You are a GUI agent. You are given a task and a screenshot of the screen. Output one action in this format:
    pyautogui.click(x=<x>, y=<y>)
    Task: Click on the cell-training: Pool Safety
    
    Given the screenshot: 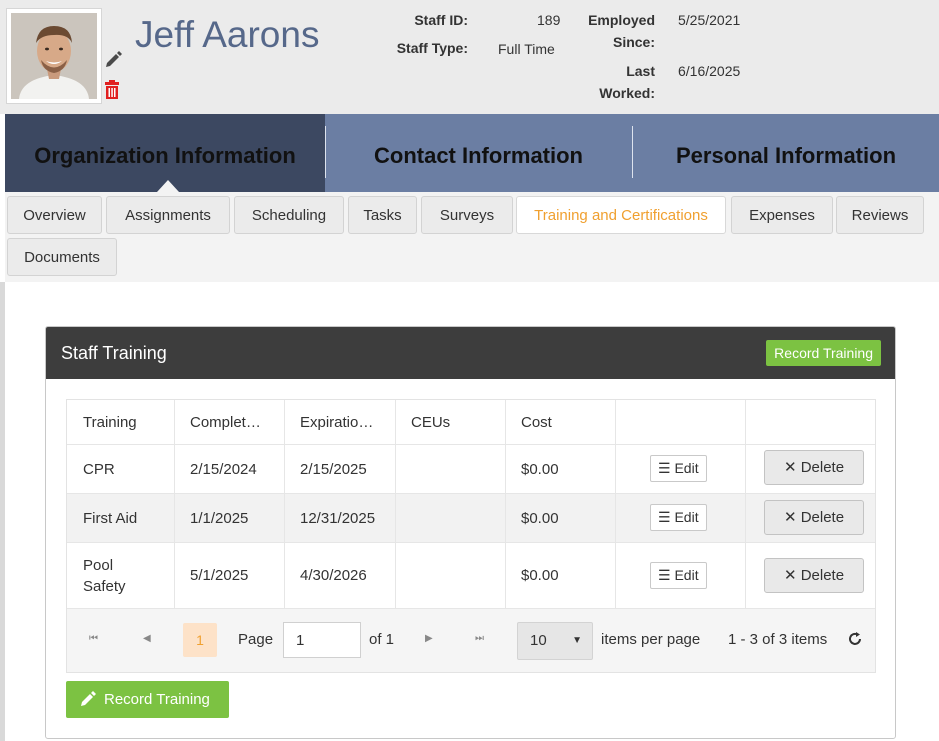 What is the action you would take?
    pyautogui.click(x=120, y=575)
    